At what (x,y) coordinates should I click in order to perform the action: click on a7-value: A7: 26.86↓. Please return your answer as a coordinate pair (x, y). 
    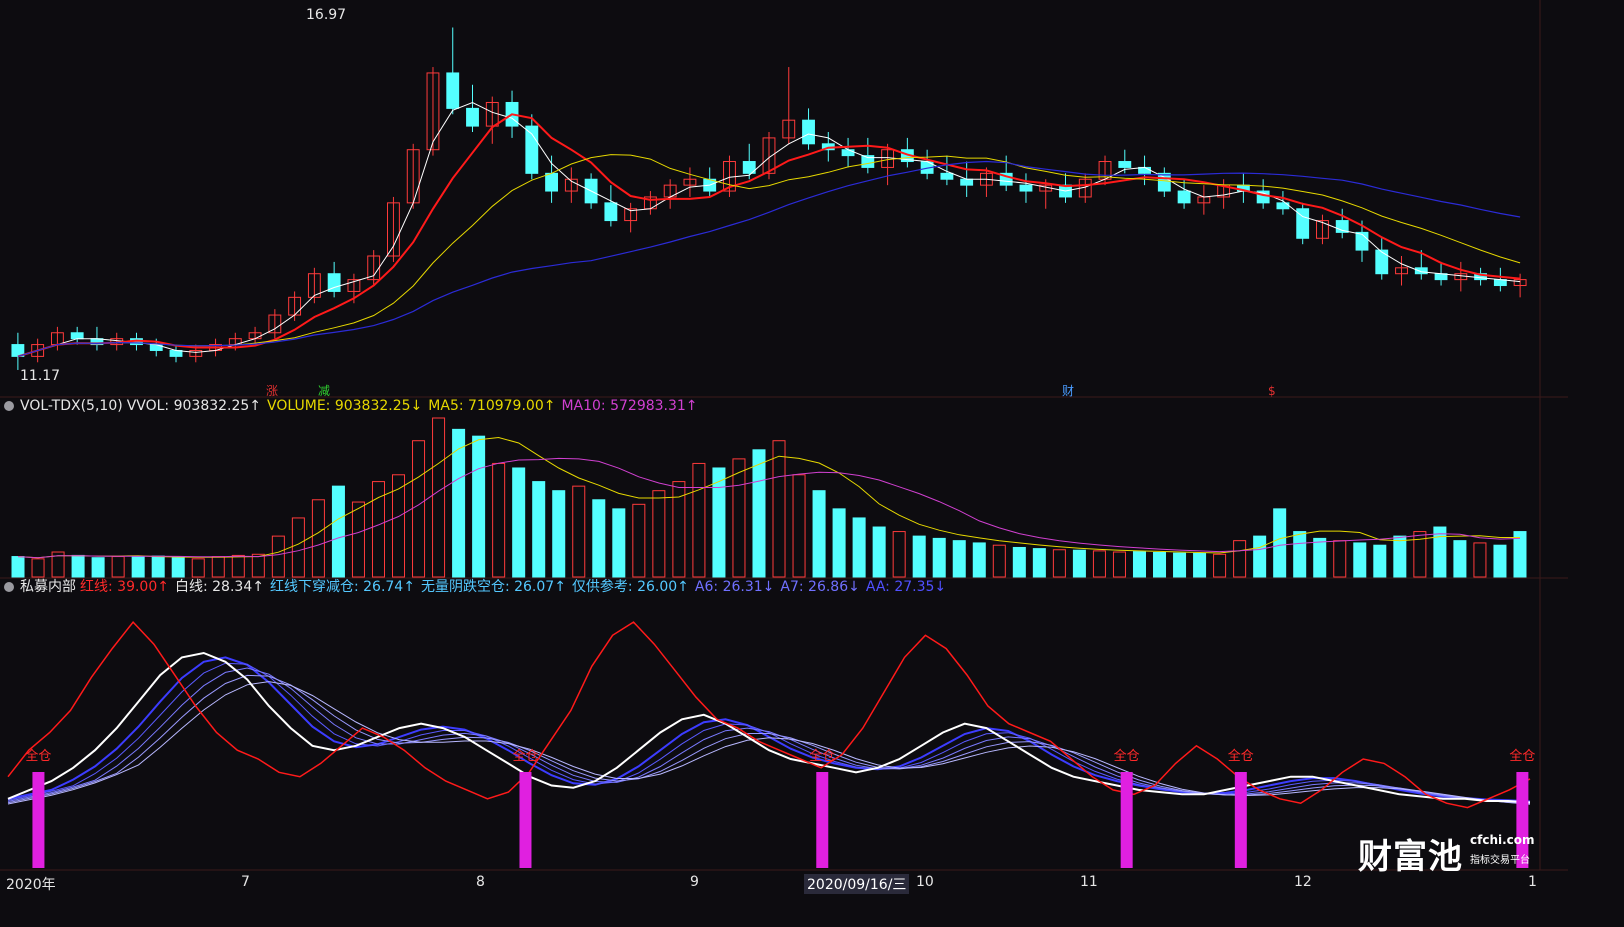
    Looking at the image, I should click on (820, 587).